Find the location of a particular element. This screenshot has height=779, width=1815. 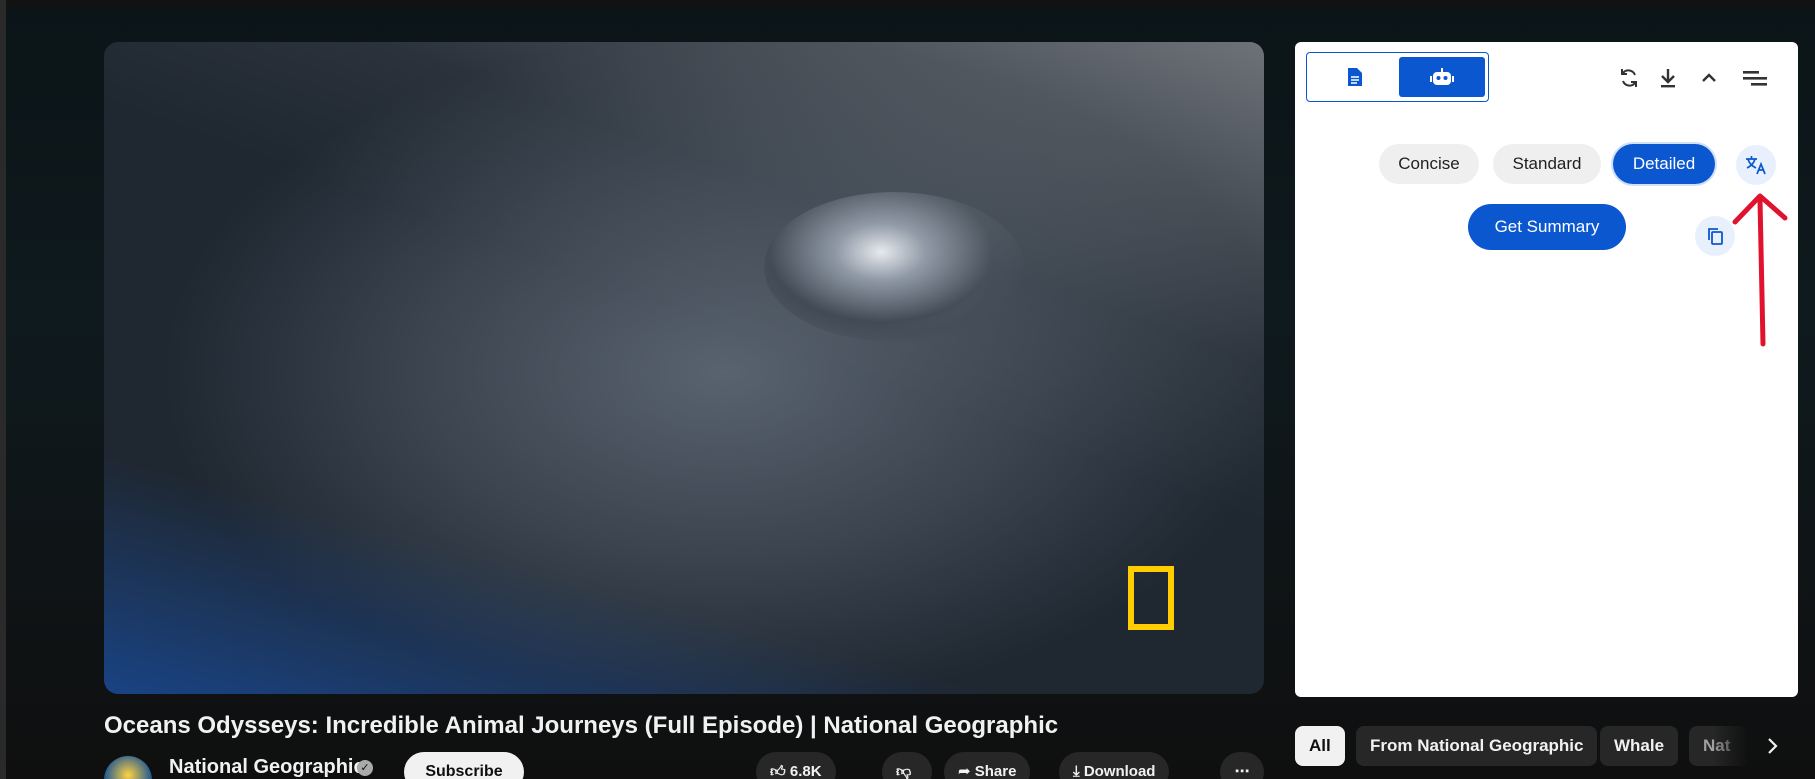

chips-next-button is located at coordinates (1773, 746).